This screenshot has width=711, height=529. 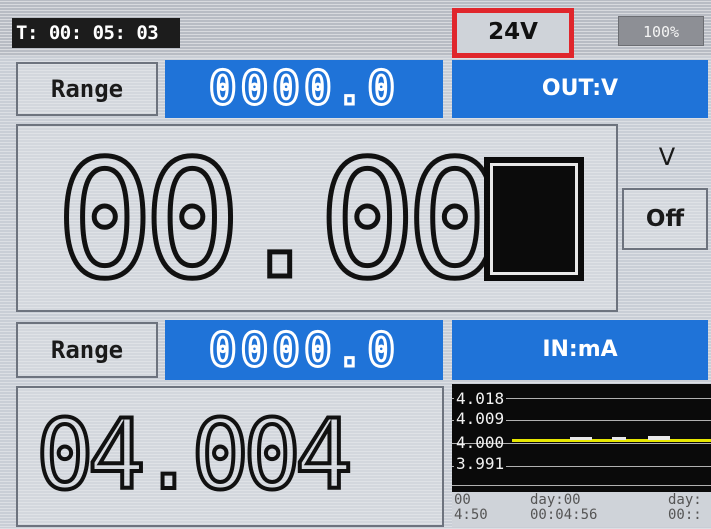 I want to click on input-range-digits: 0000.0, so click(x=303, y=350).